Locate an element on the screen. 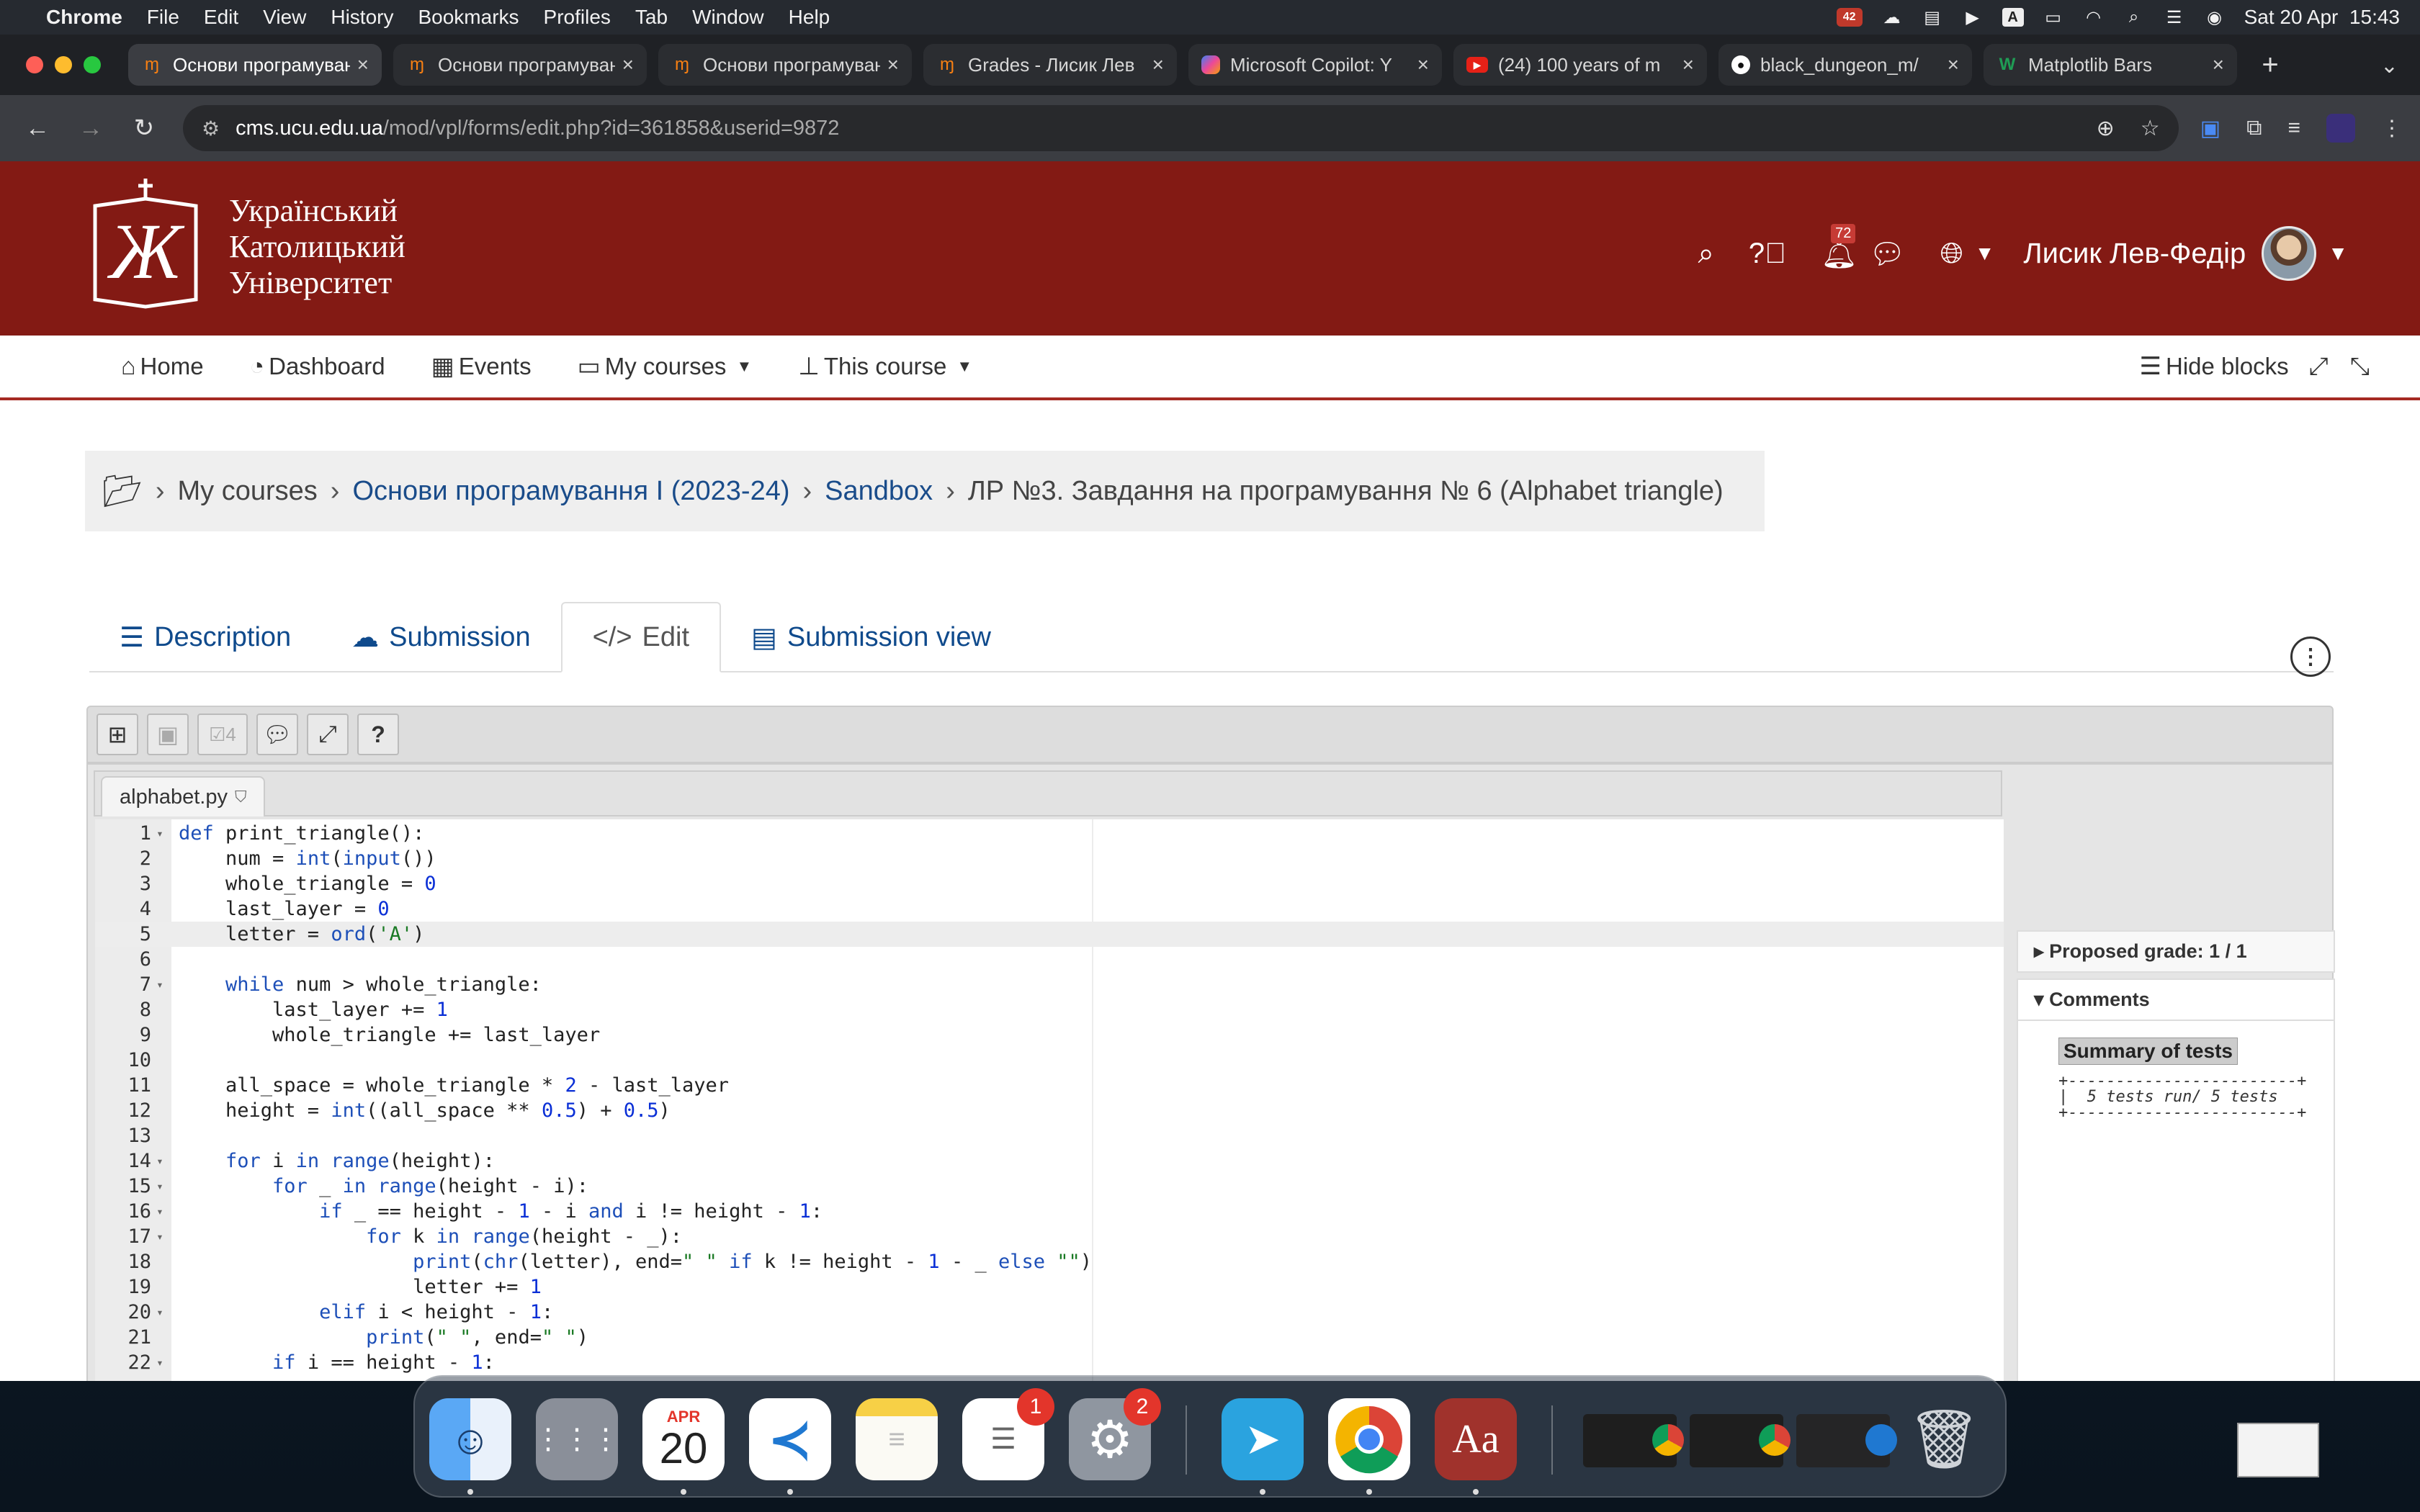 The image size is (2420, 1512). menu-app-chrome: Chrome is located at coordinates (84, 17).